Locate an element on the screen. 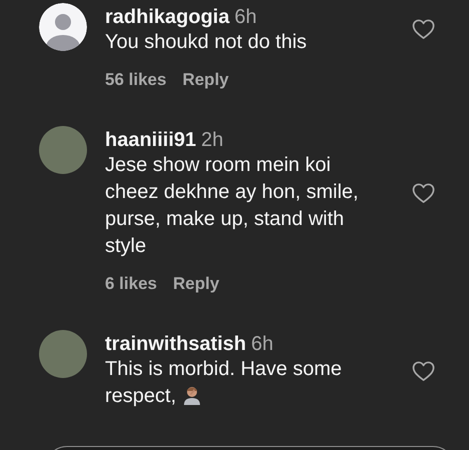 The width and height of the screenshot is (469, 450). comment-time: 2h is located at coordinates (212, 140).